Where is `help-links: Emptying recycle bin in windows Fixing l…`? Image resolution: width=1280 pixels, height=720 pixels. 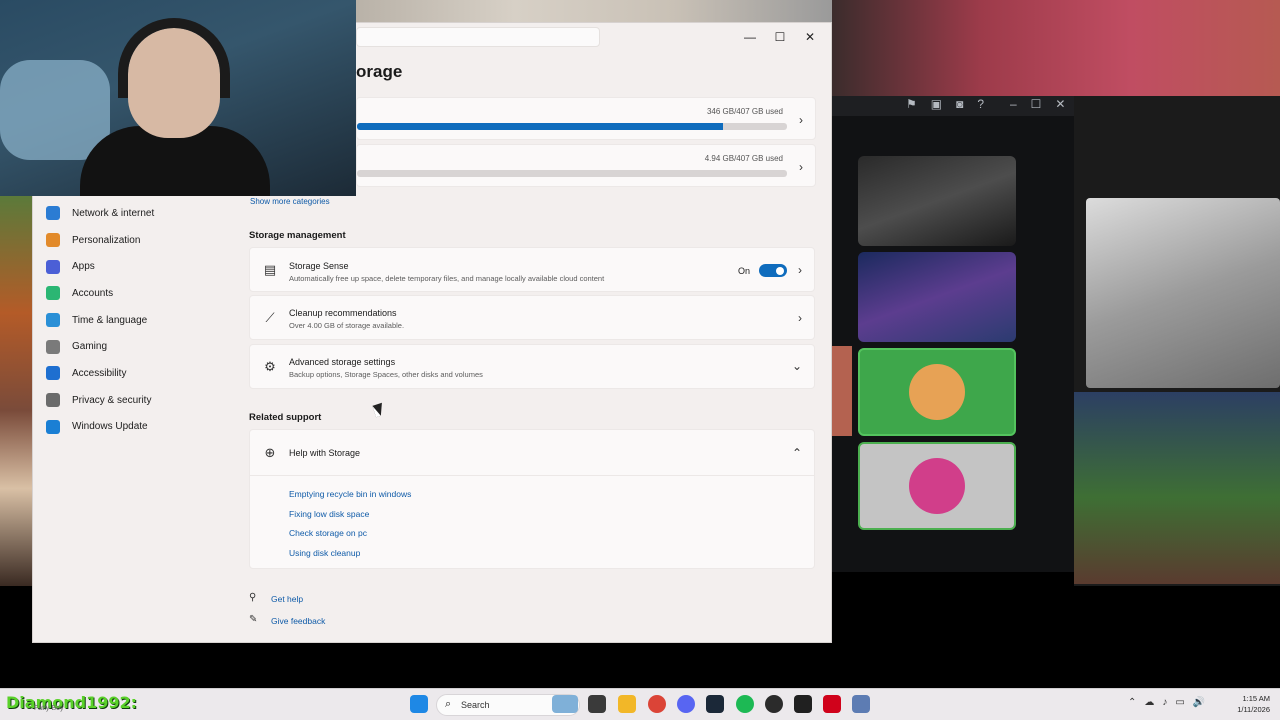
help-links: Emptying recycle bin in windows Fixing l… is located at coordinates (350, 528).